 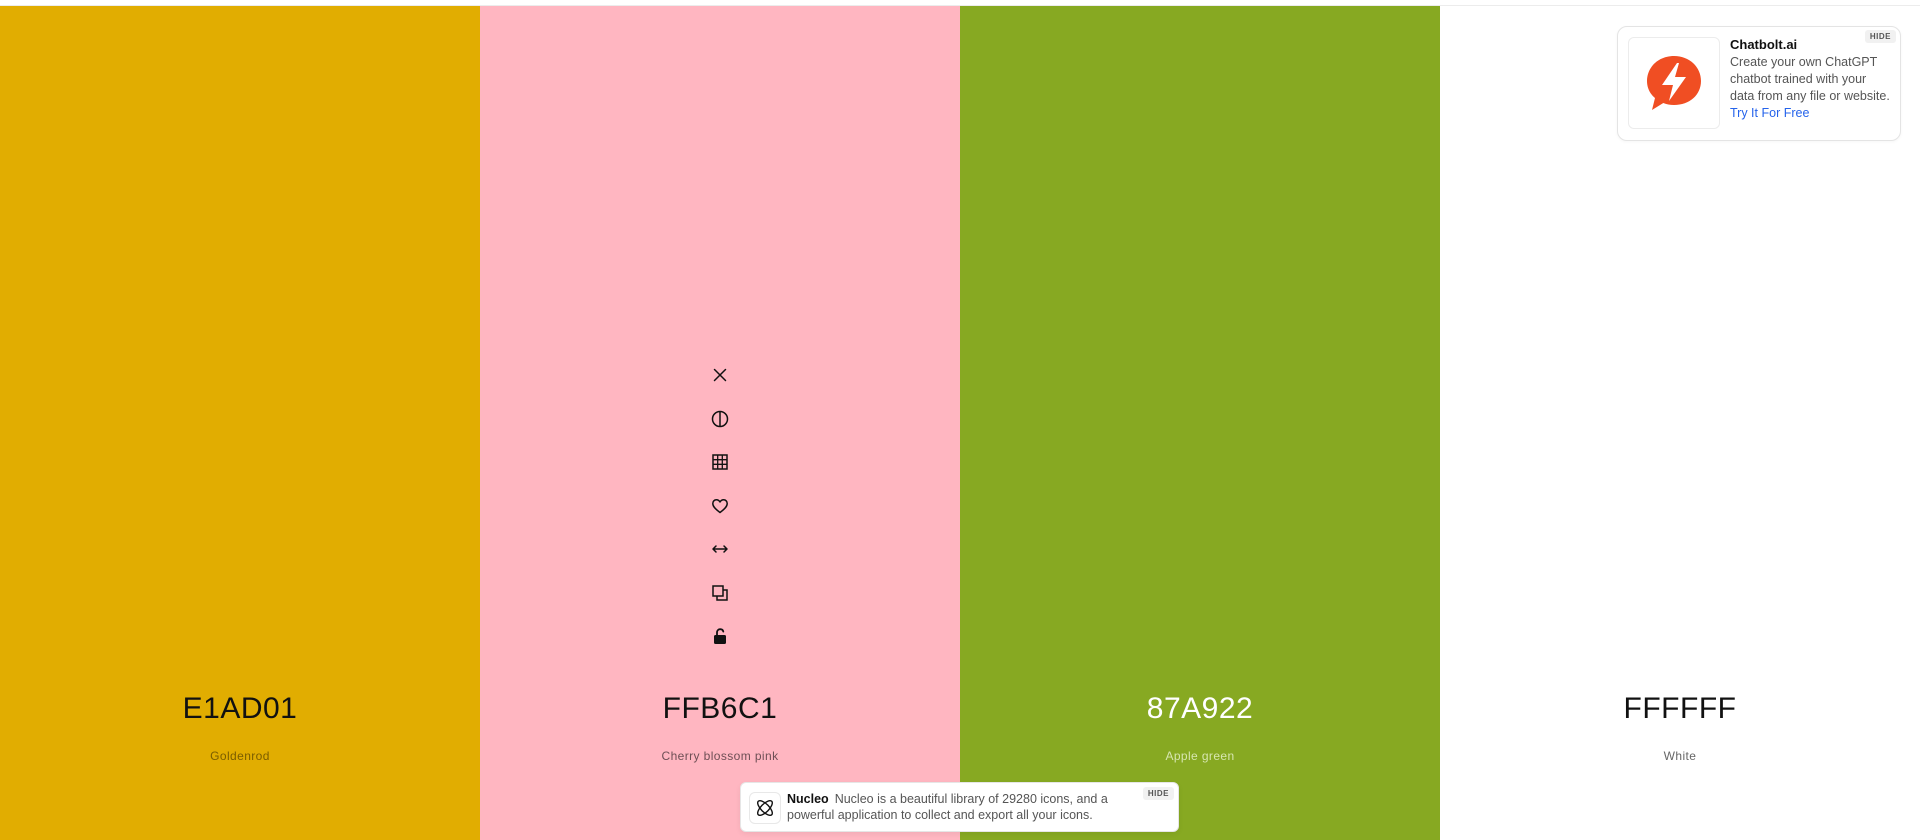 I want to click on color-toolbar, so click(x=720, y=511).